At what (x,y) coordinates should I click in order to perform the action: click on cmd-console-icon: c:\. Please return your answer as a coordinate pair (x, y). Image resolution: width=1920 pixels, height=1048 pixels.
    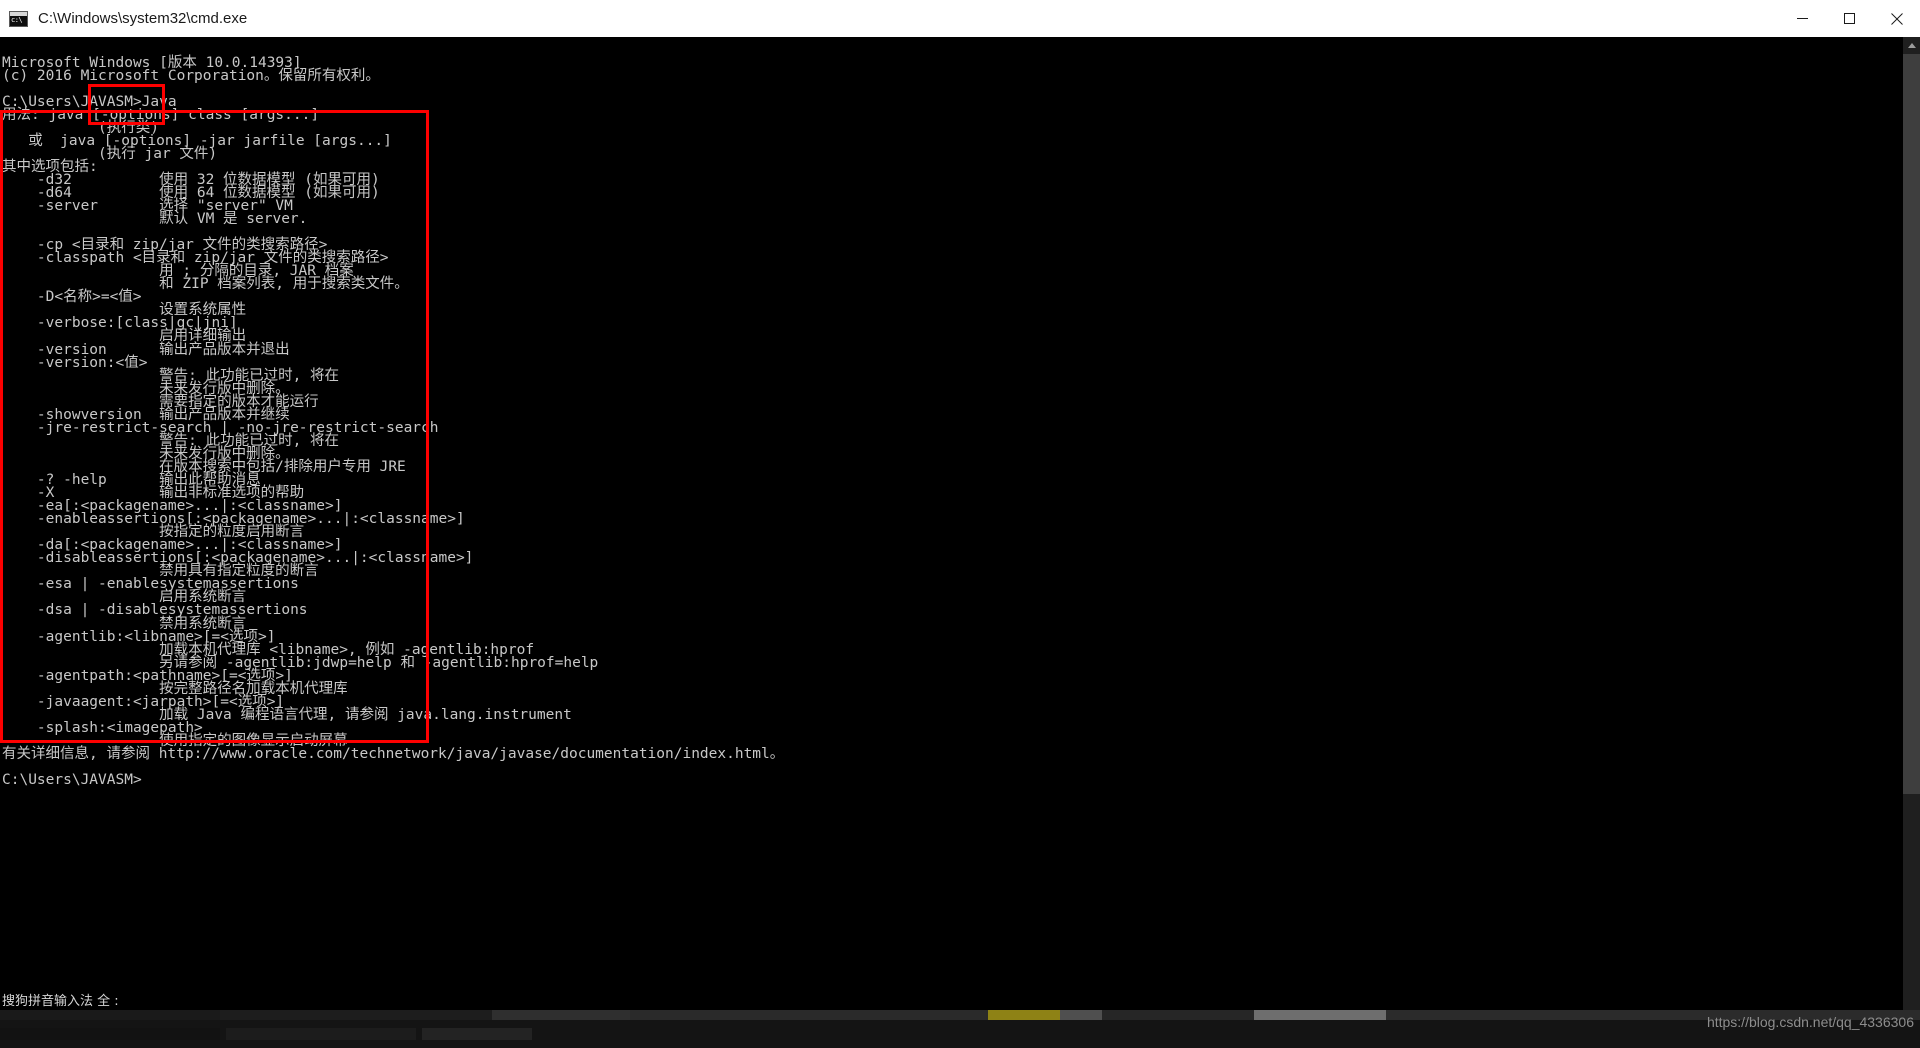
    Looking at the image, I should click on (19, 19).